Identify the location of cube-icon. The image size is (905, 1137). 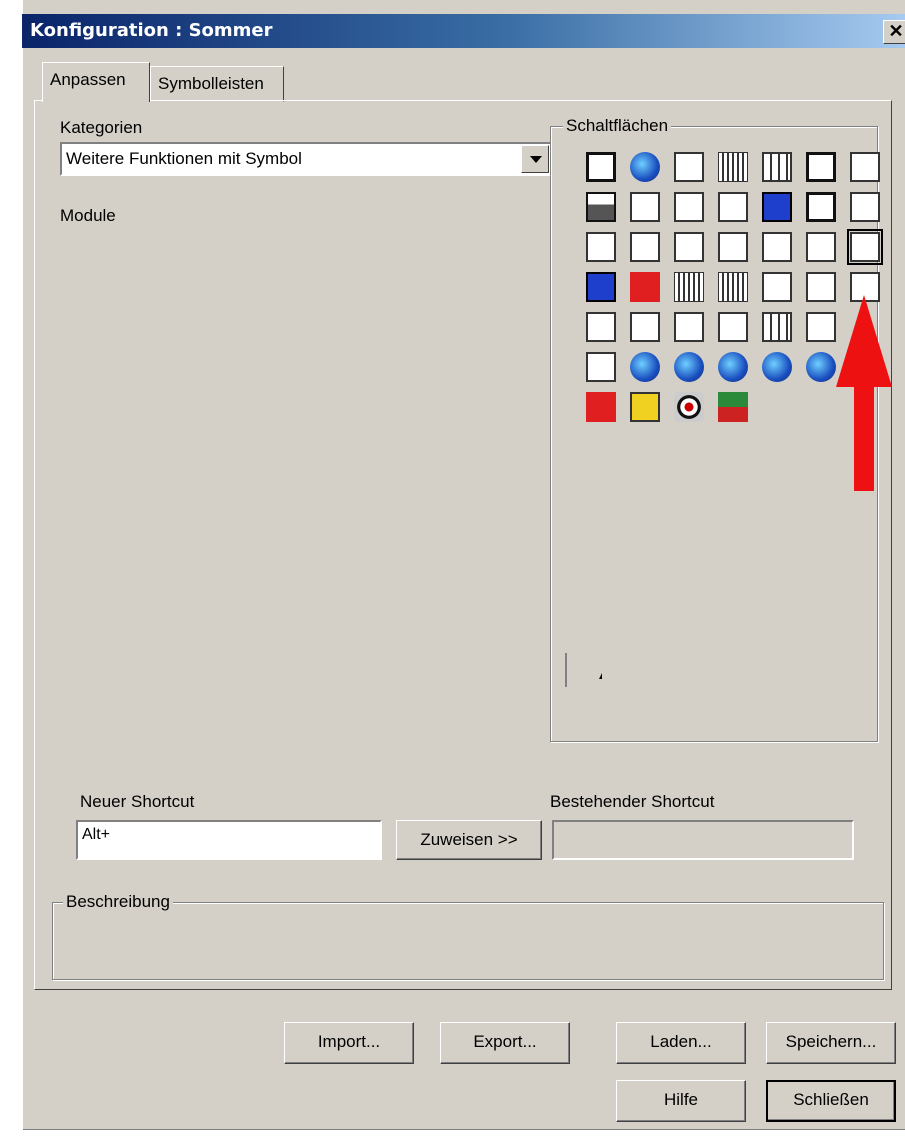
(601, 247).